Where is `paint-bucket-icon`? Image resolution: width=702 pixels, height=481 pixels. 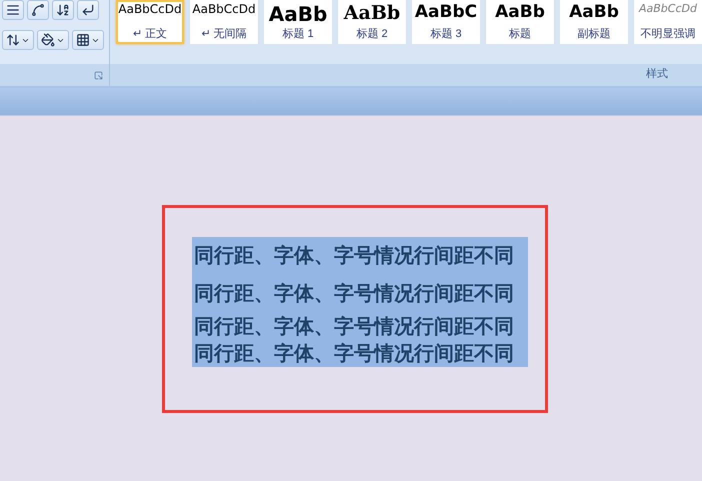 paint-bucket-icon is located at coordinates (48, 40).